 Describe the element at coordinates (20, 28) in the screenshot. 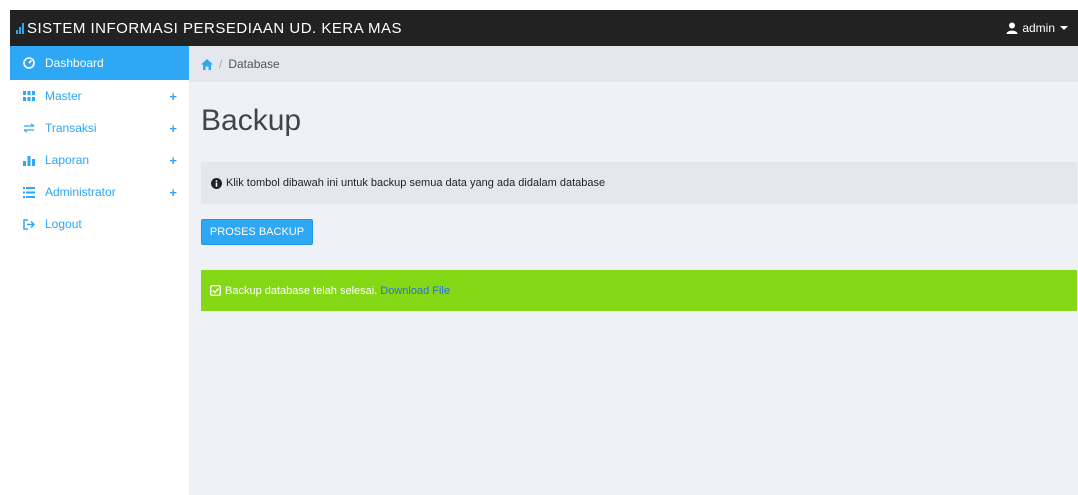

I see `signal-bars-icon` at that location.